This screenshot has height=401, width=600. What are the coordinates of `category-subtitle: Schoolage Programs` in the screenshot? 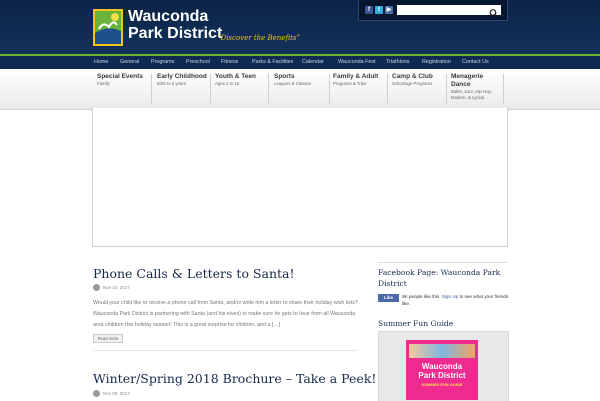 It's located at (412, 83).